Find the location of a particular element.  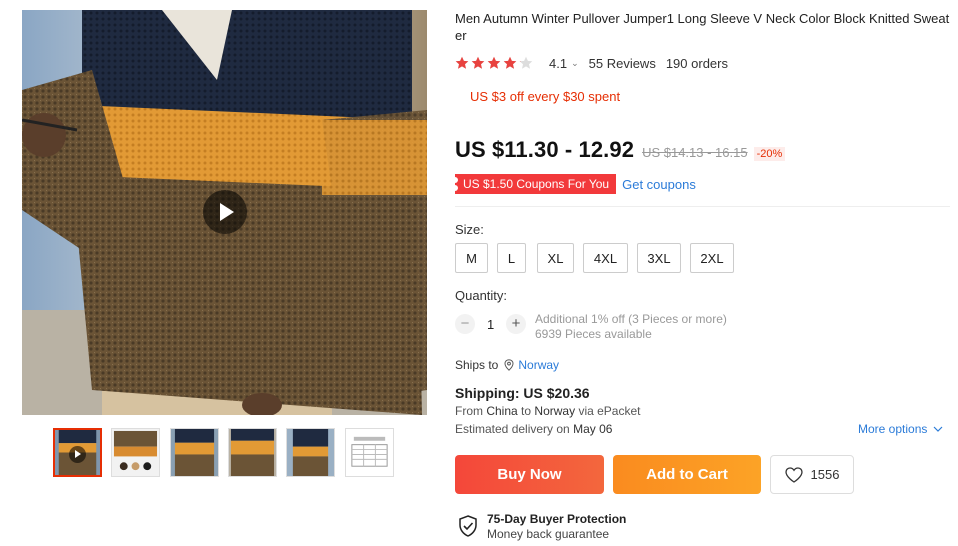

heart-icon is located at coordinates (793, 474).